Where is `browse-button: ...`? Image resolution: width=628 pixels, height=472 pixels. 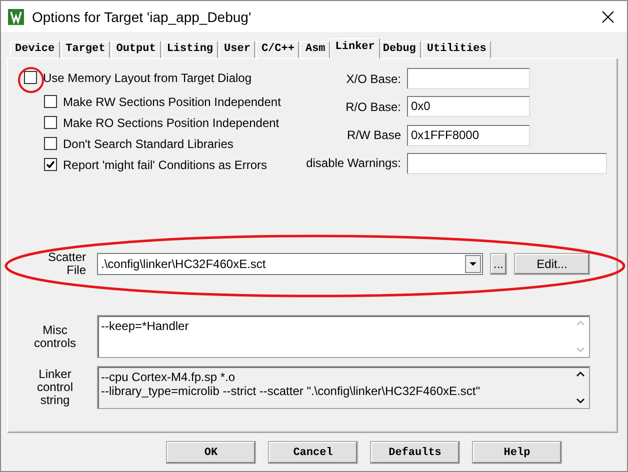
browse-button: ... is located at coordinates (498, 264).